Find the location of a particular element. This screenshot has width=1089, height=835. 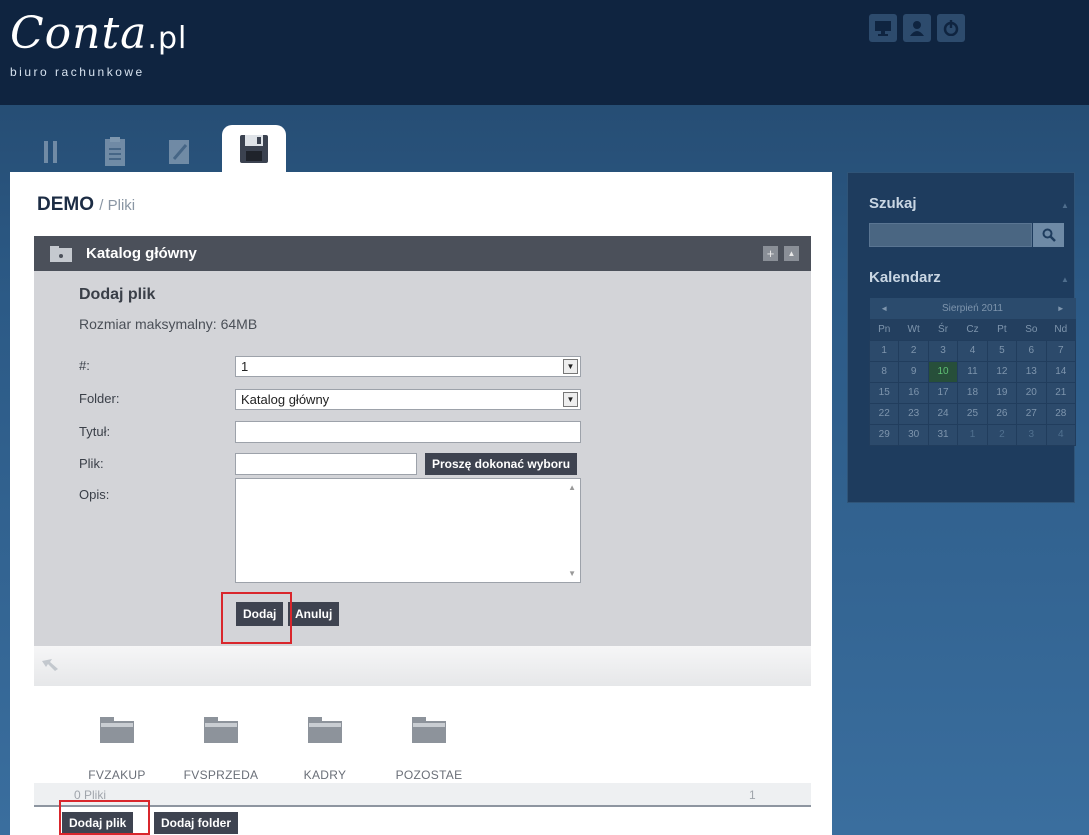

folder-nav-bar is located at coordinates (422, 666).